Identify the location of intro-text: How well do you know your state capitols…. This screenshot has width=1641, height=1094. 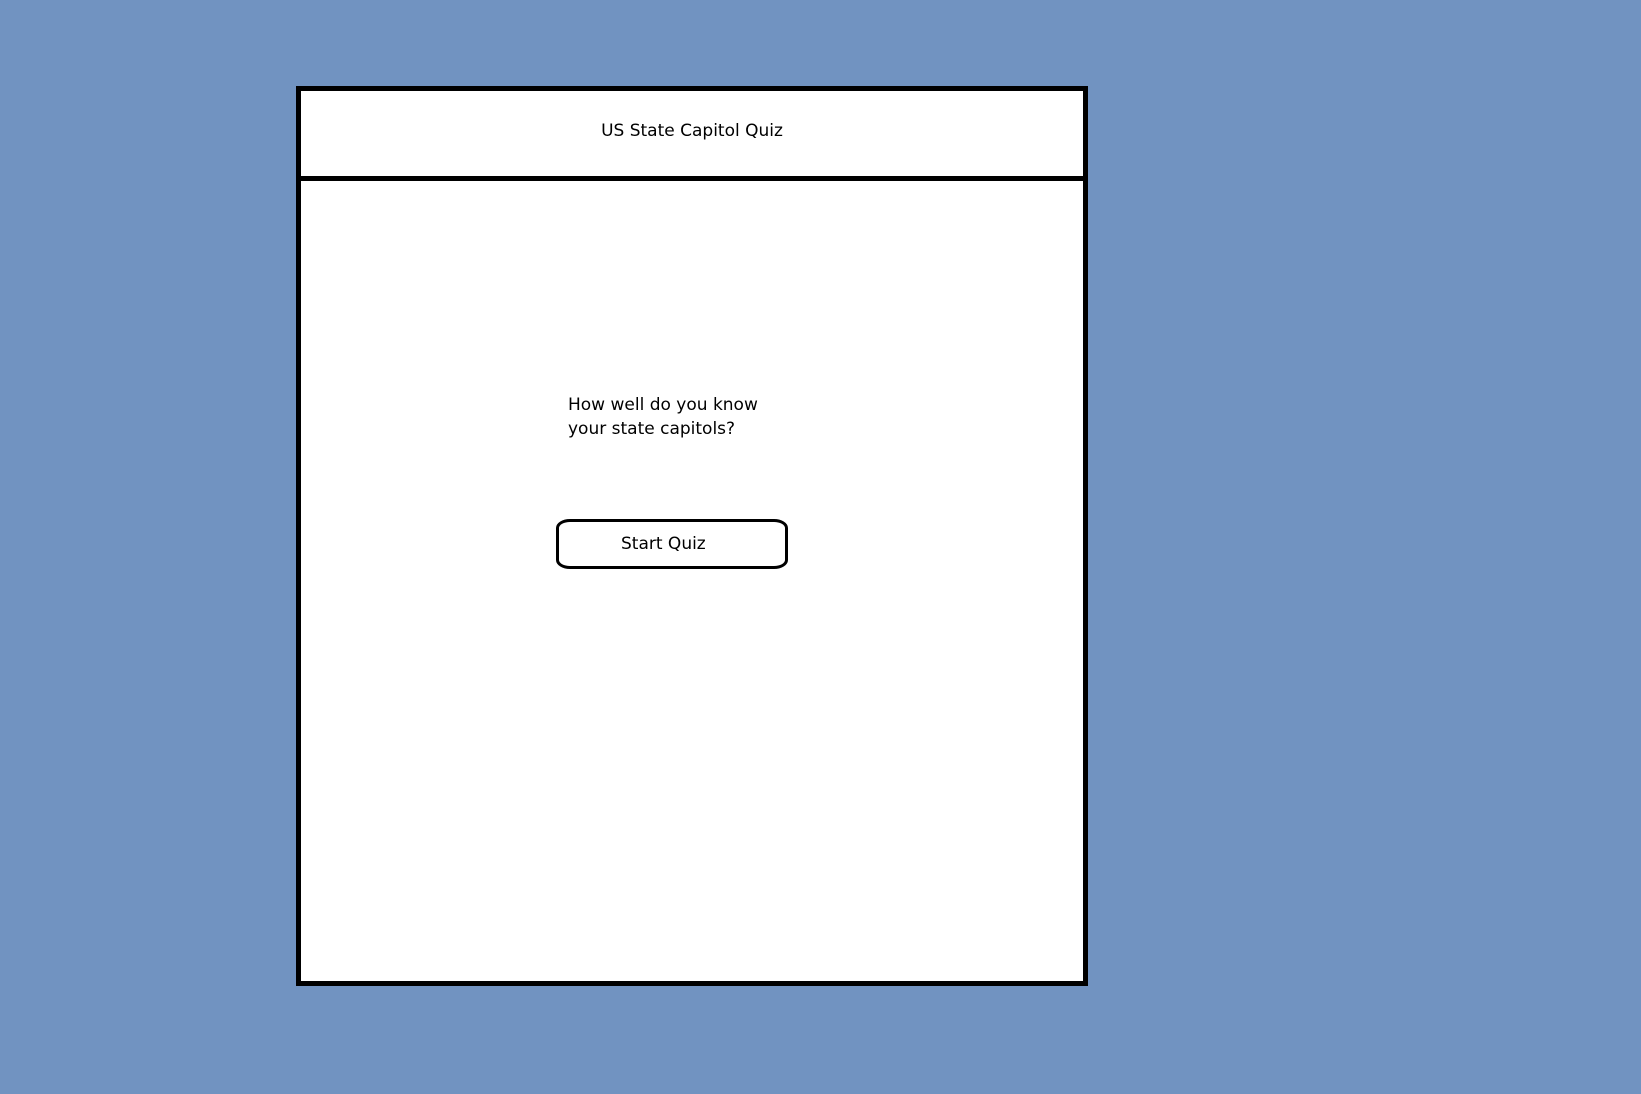
(683, 417).